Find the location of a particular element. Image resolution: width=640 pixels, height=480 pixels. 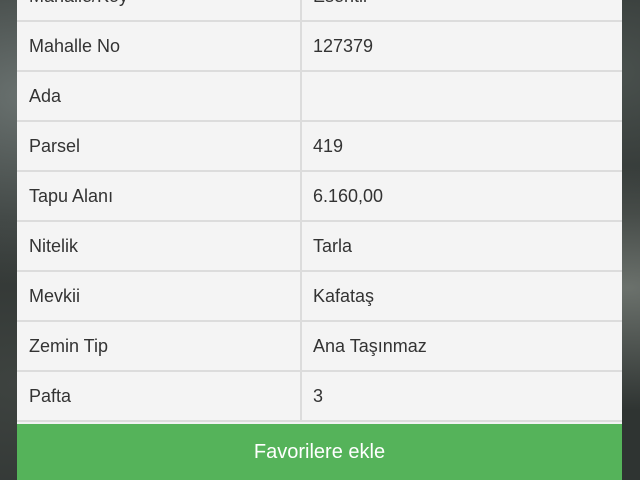

table-row-mahalle-no: Mahalle No 127379 is located at coordinates (319, 47).